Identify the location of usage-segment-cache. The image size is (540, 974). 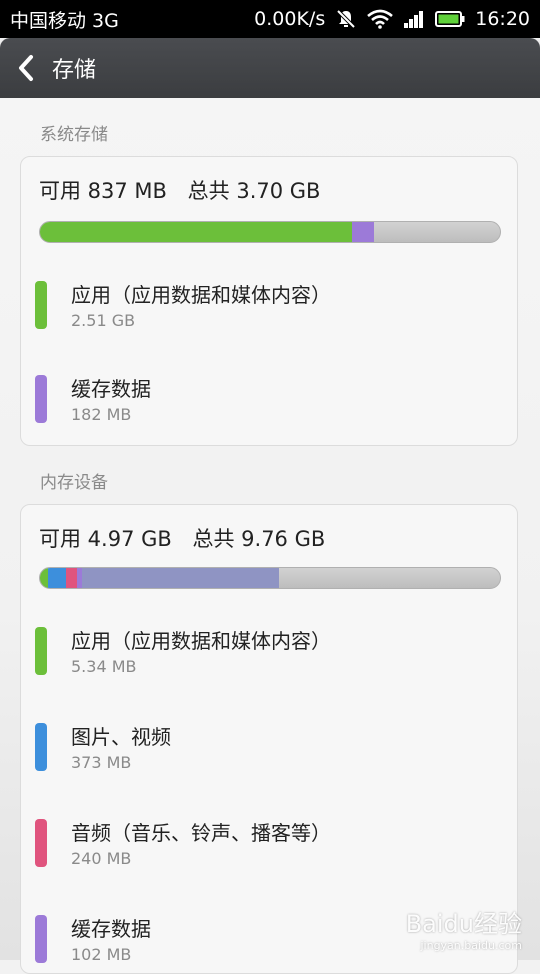
(362, 232).